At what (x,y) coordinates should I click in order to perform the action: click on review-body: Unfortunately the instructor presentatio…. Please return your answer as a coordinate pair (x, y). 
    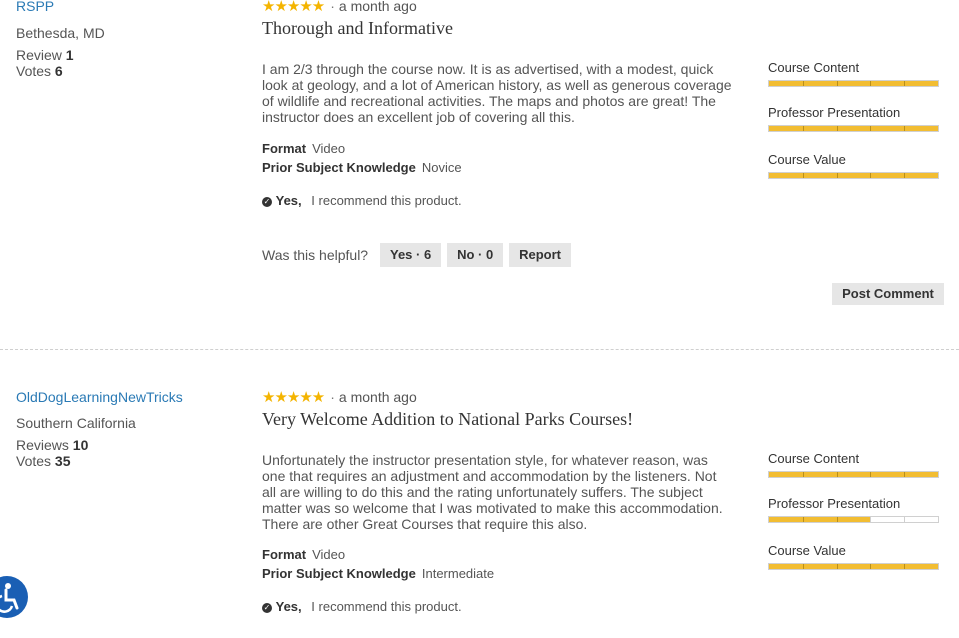
    Looking at the image, I should click on (492, 492).